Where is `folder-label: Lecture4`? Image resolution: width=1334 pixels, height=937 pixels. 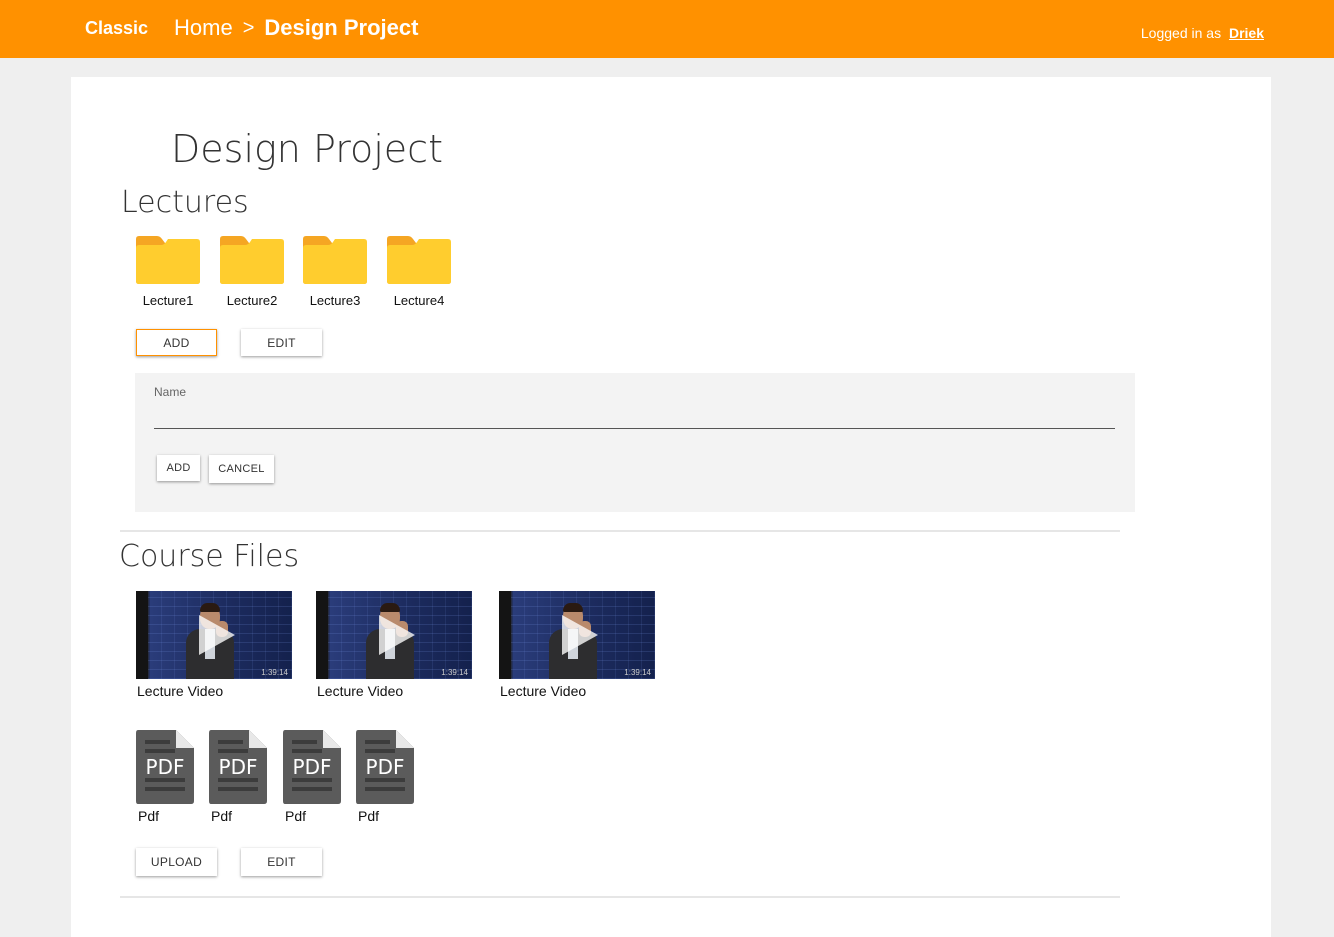 folder-label: Lecture4 is located at coordinates (419, 300).